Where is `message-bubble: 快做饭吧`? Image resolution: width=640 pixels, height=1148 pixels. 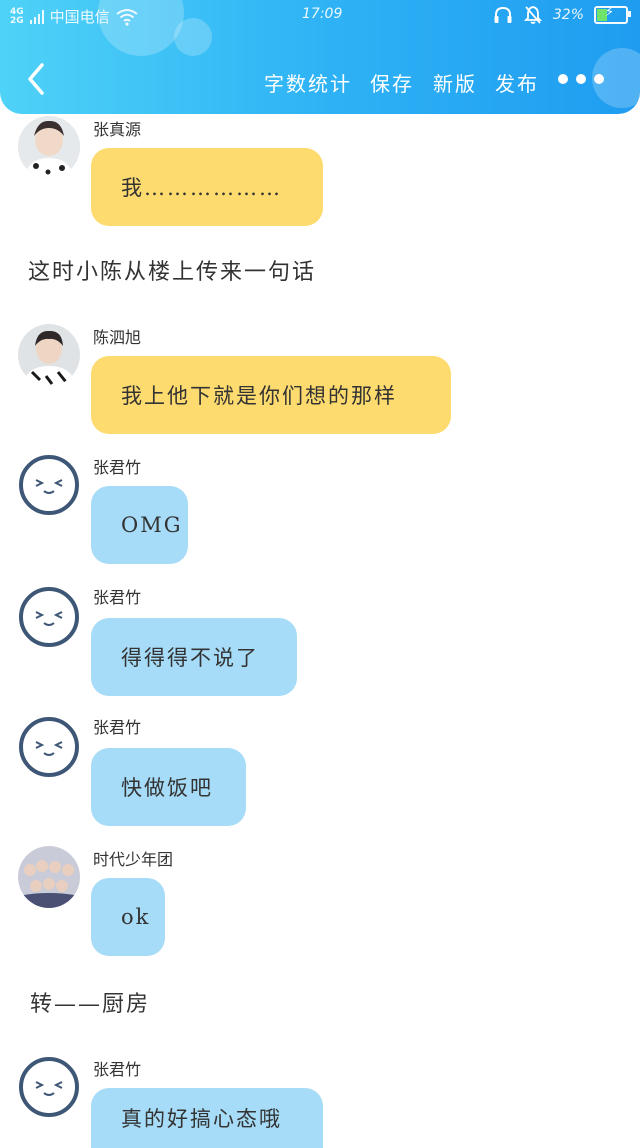 message-bubble: 快做饭吧 is located at coordinates (168, 787).